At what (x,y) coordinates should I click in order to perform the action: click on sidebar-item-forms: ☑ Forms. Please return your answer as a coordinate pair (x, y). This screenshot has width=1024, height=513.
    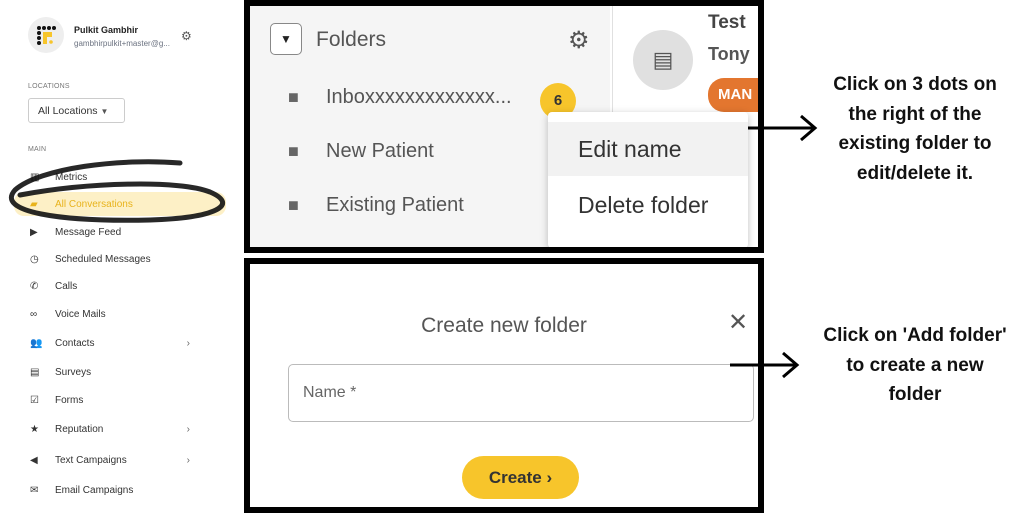
    Looking at the image, I should click on (125, 400).